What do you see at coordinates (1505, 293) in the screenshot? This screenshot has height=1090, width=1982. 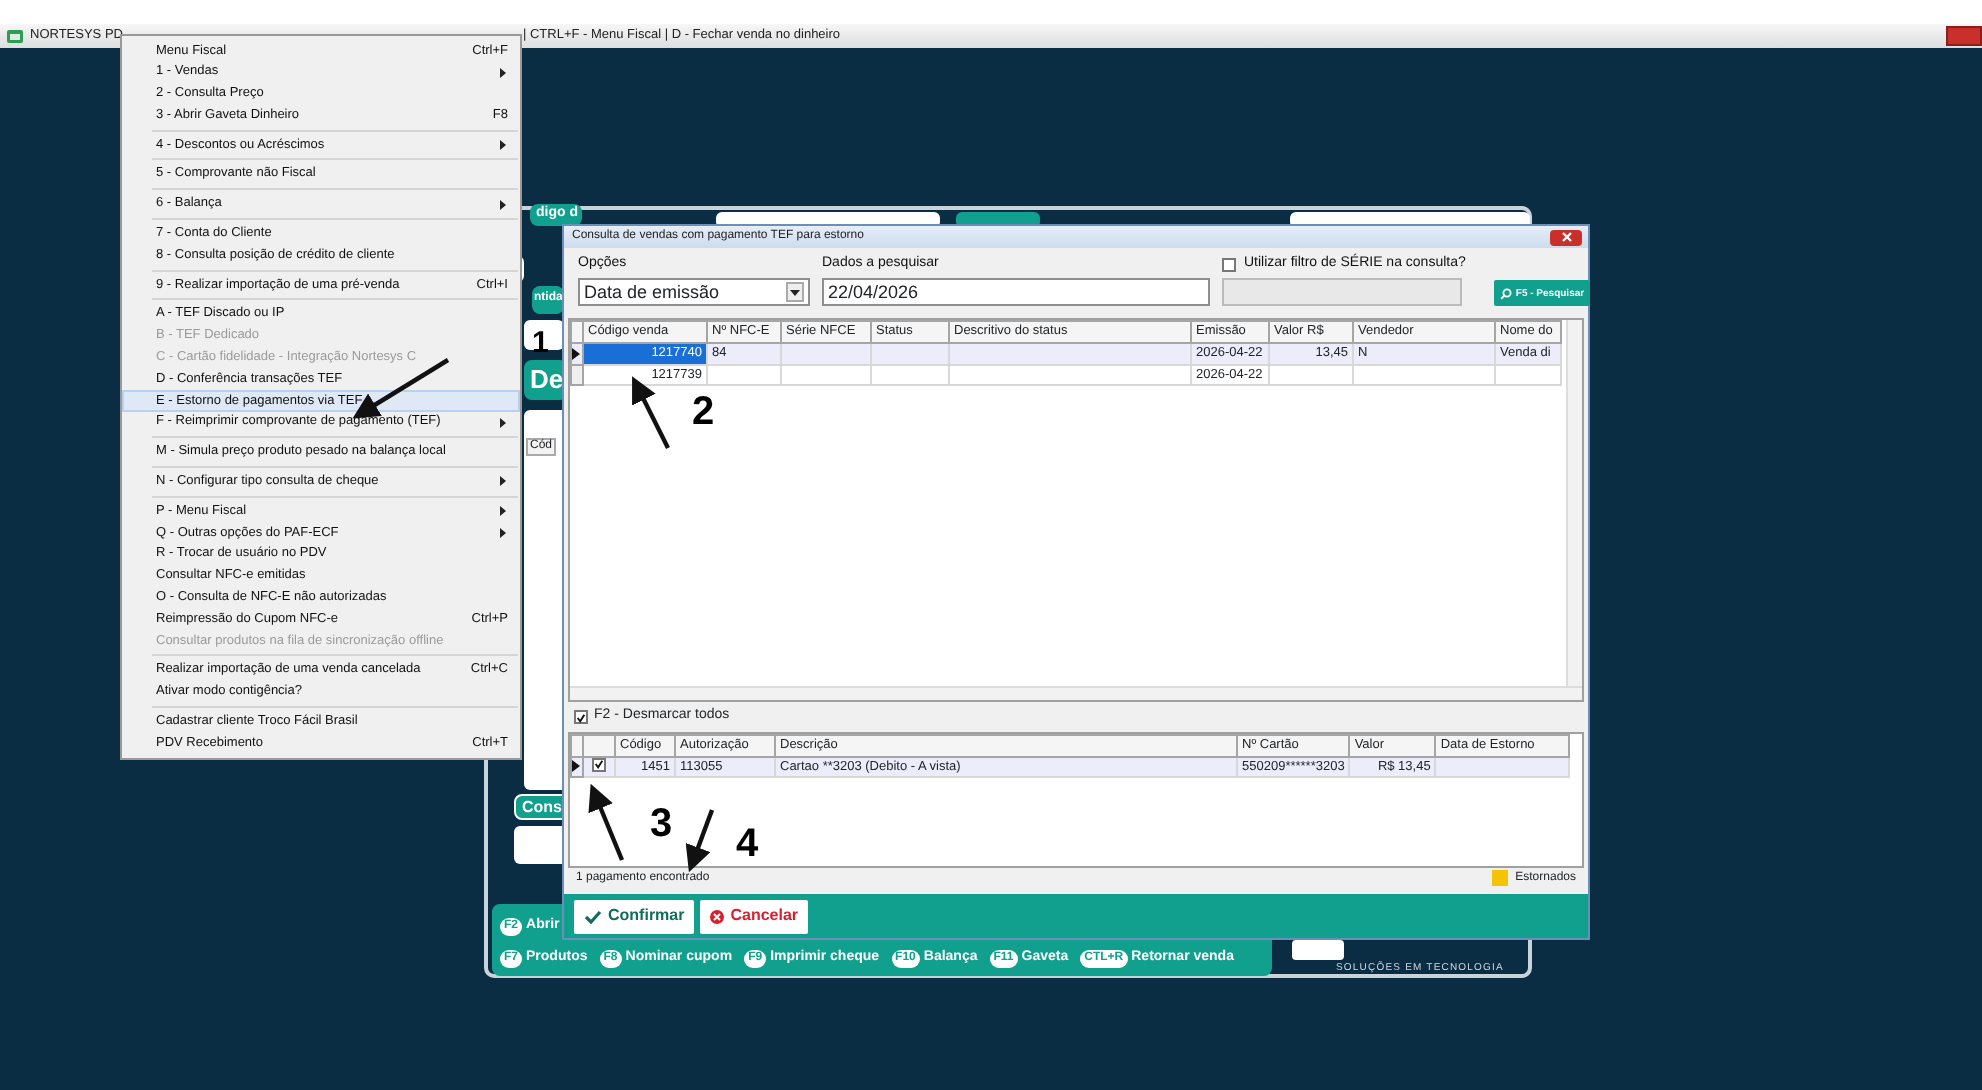 I see `search-icon` at bounding box center [1505, 293].